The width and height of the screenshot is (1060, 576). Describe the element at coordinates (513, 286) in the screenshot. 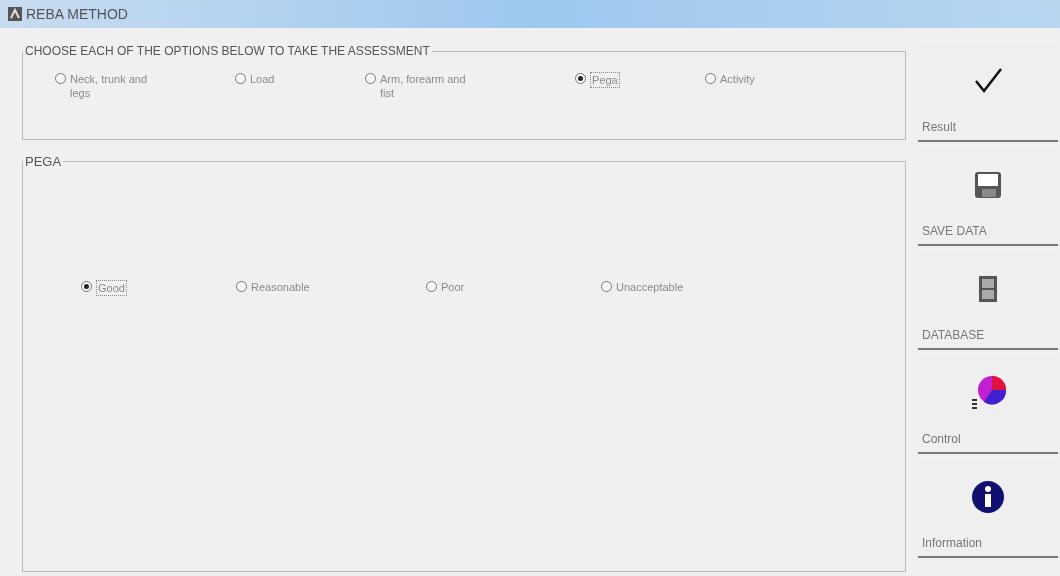

I see `radio-option: Poor` at that location.